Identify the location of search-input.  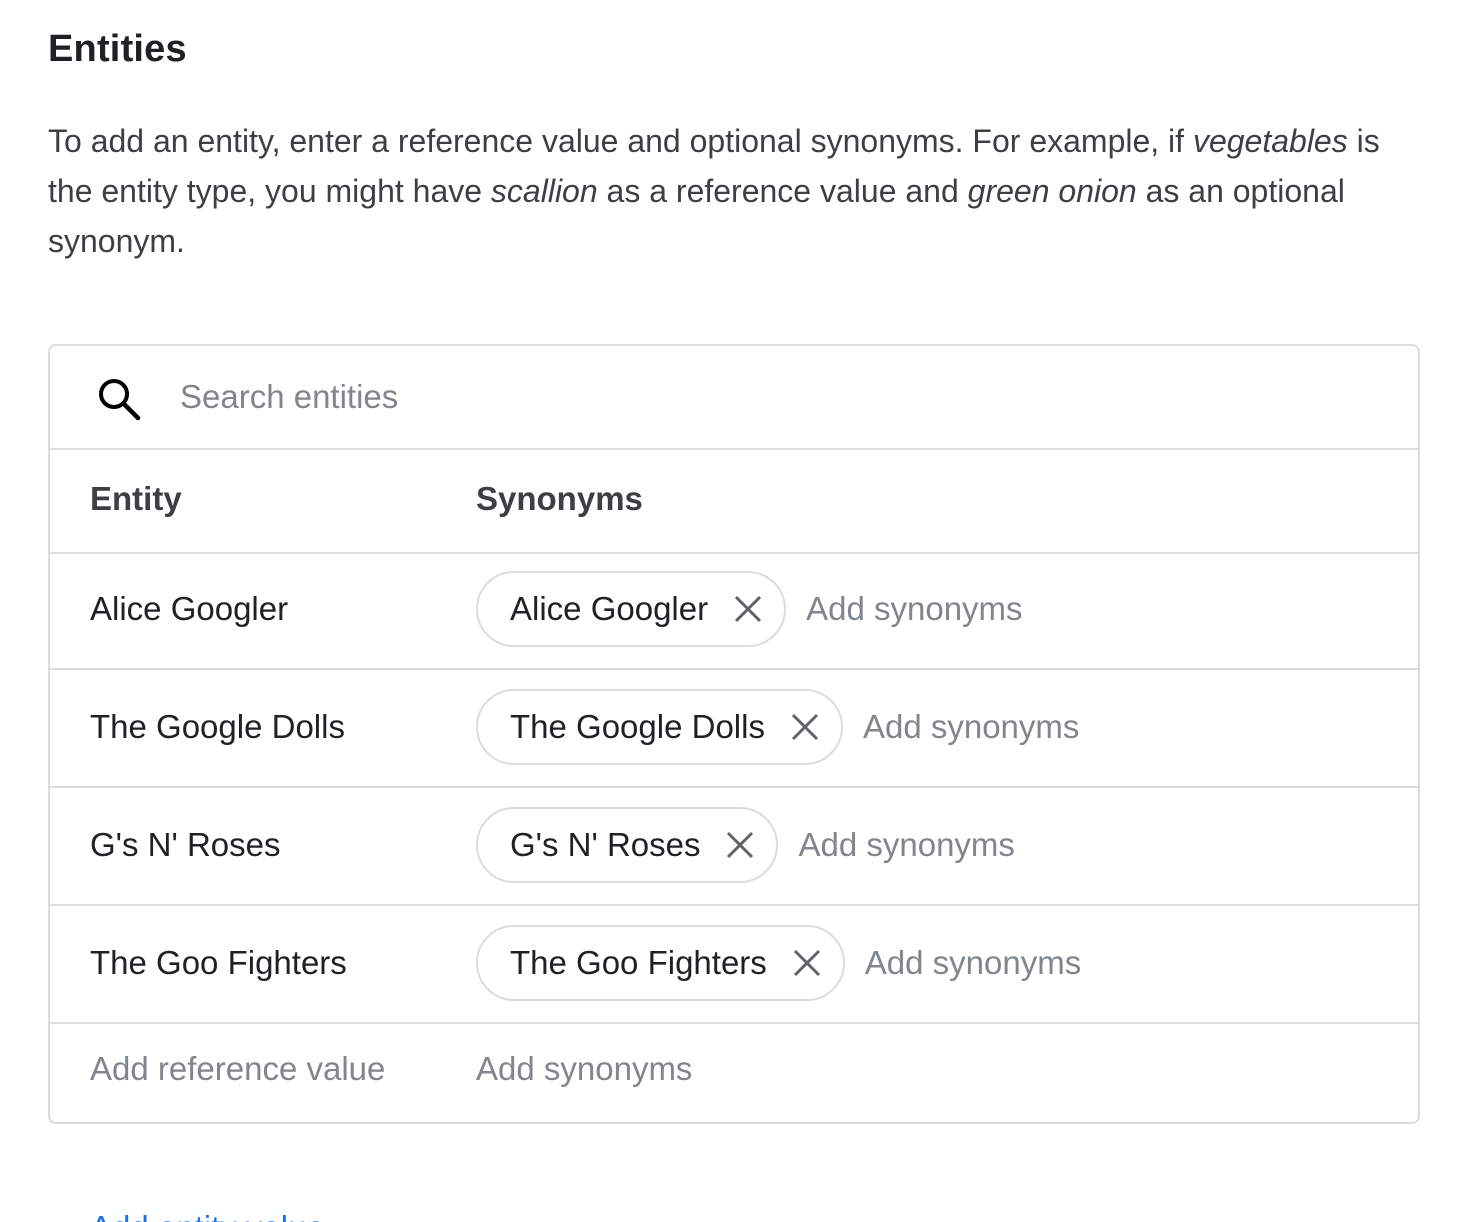
(770, 397).